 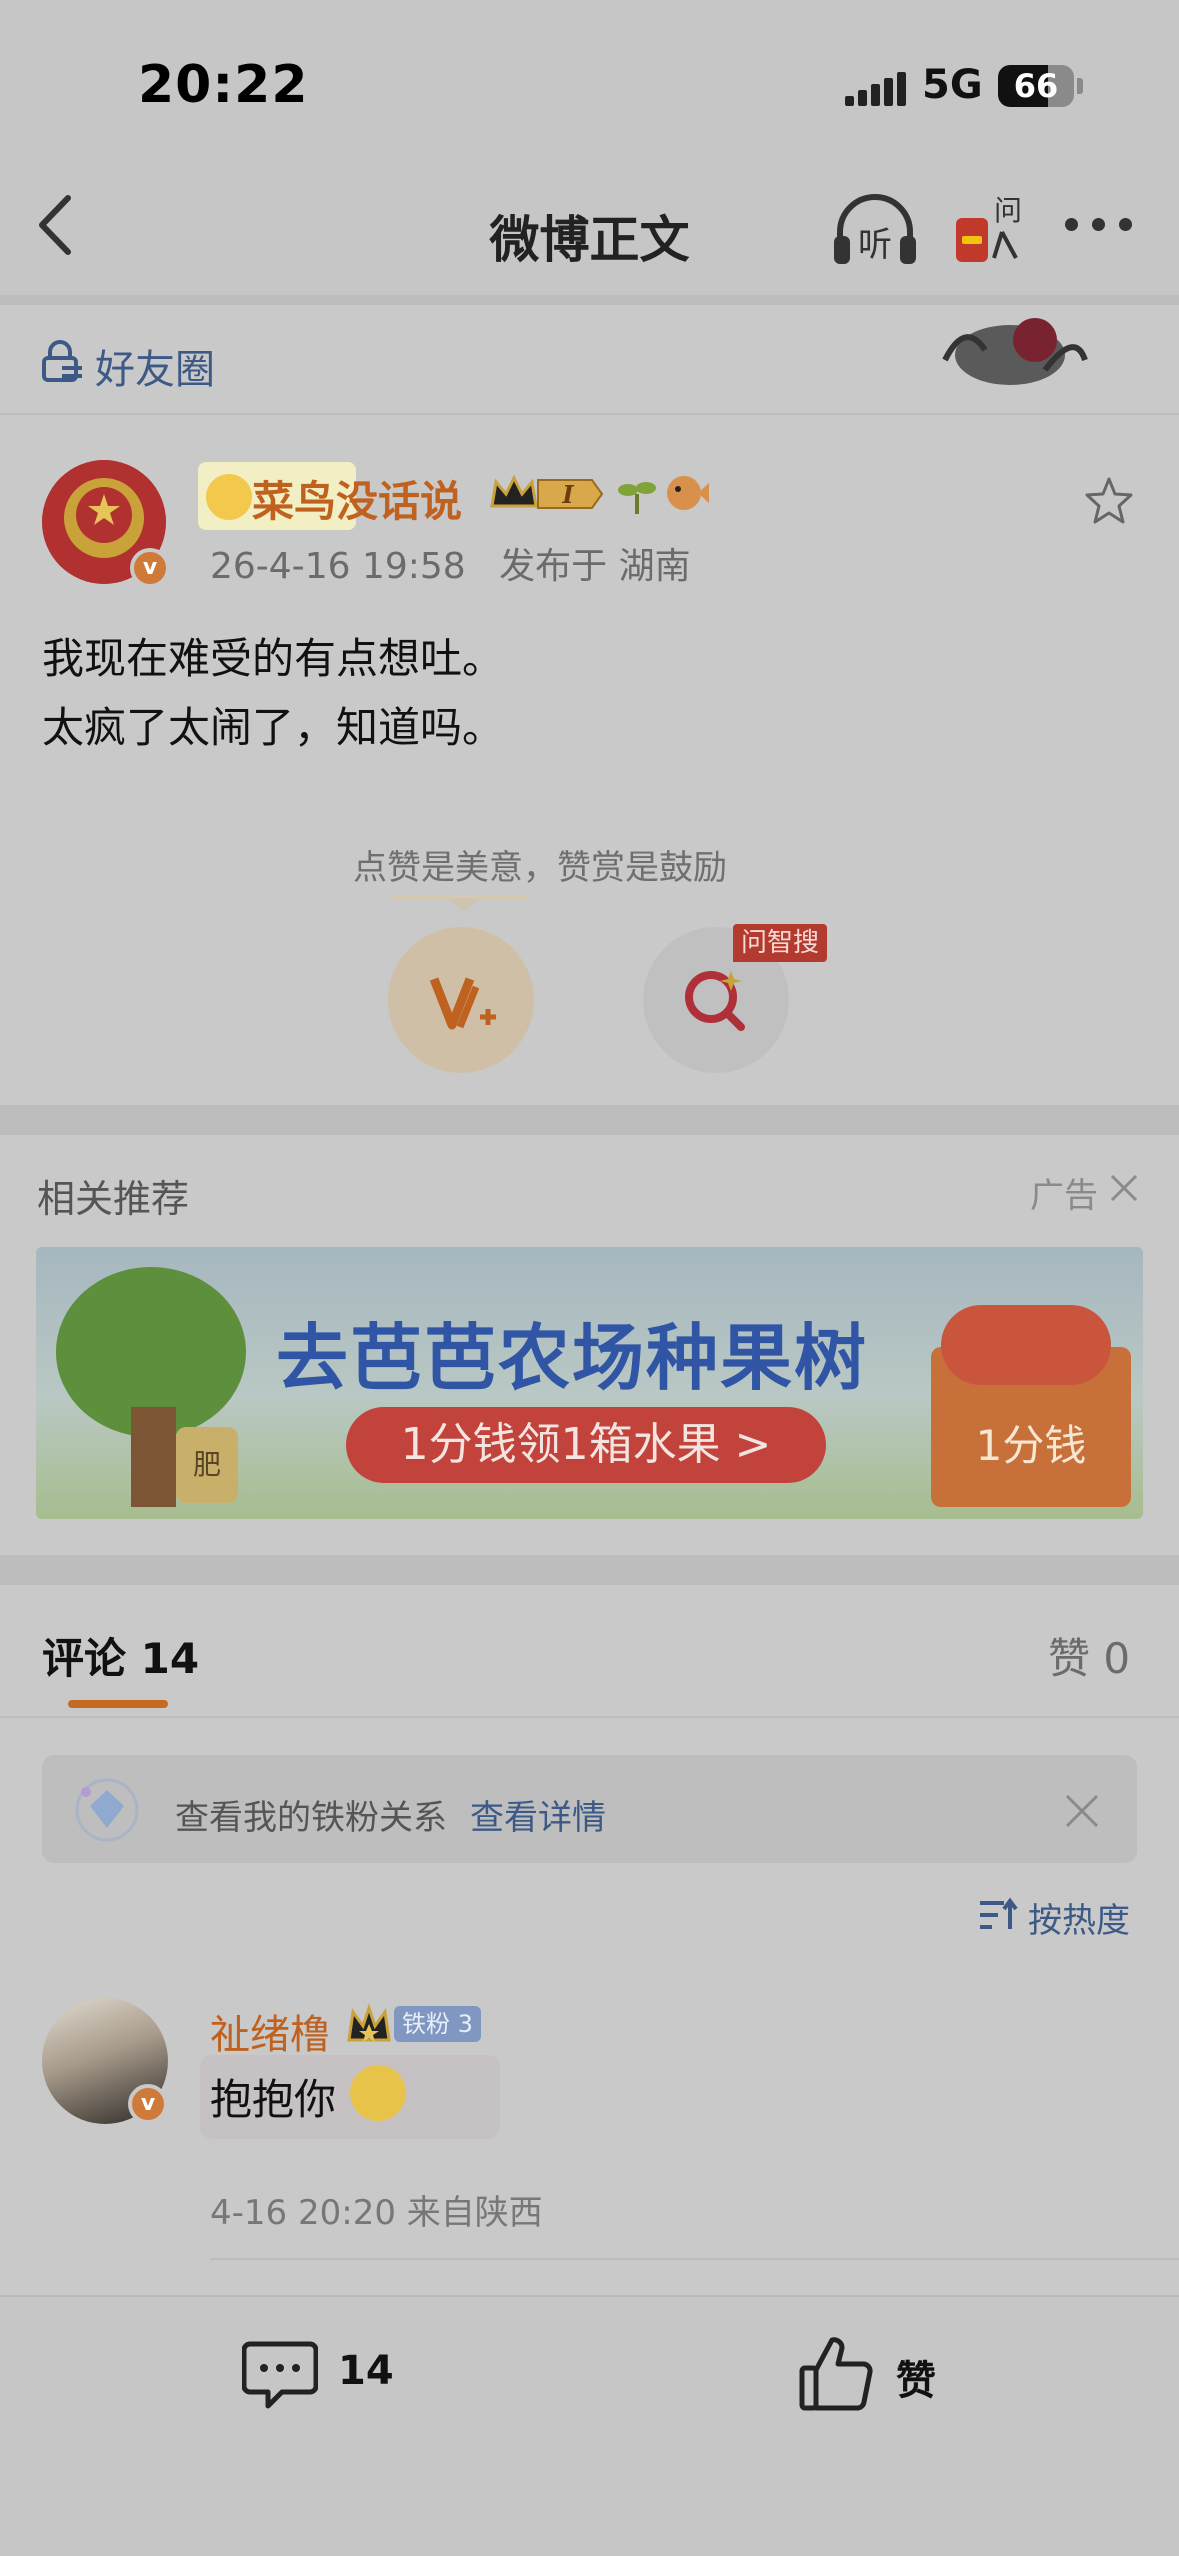 What do you see at coordinates (567, 494) in the screenshot?
I see `level-badge-text: I` at bounding box center [567, 494].